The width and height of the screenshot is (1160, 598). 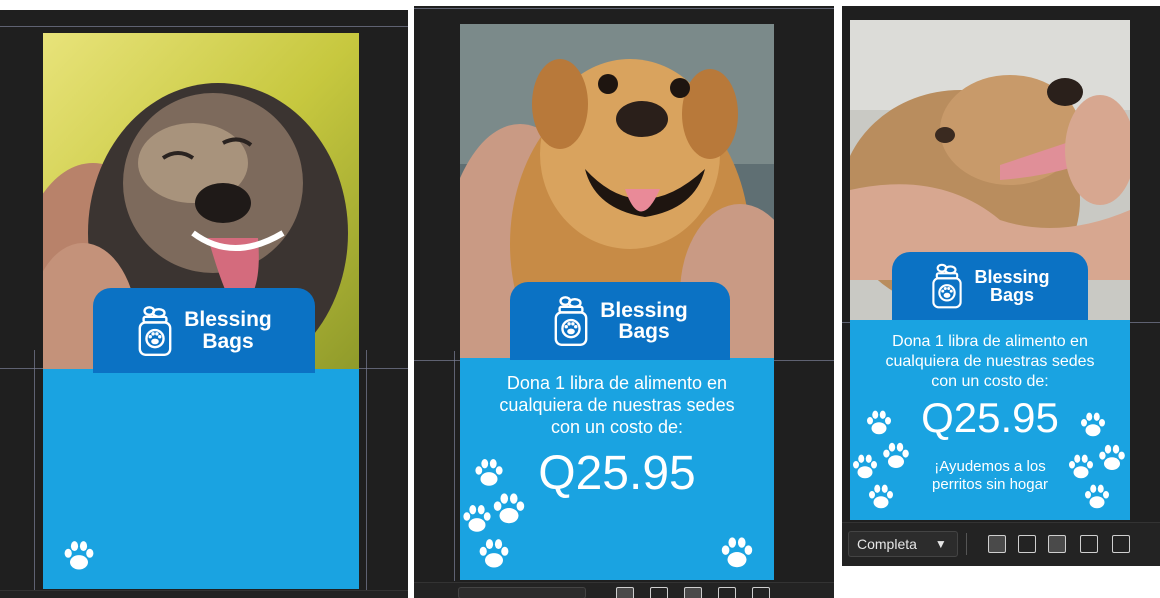 I want to click on toolbar: Completa ▼, so click(x=1001, y=544).